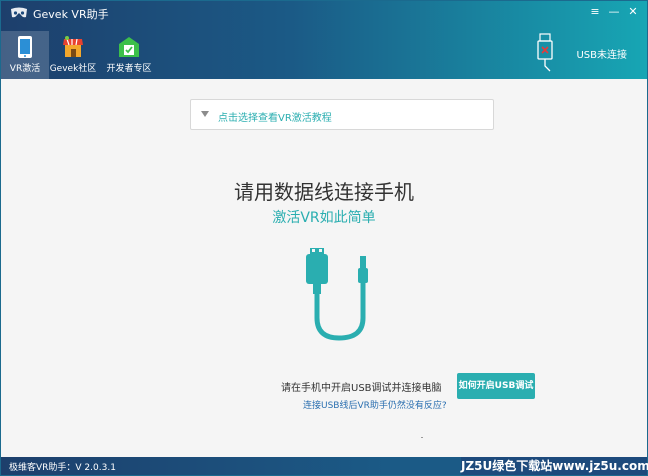 Image resolution: width=648 pixels, height=476 pixels. I want to click on nav-label: VR激活, so click(25, 69).